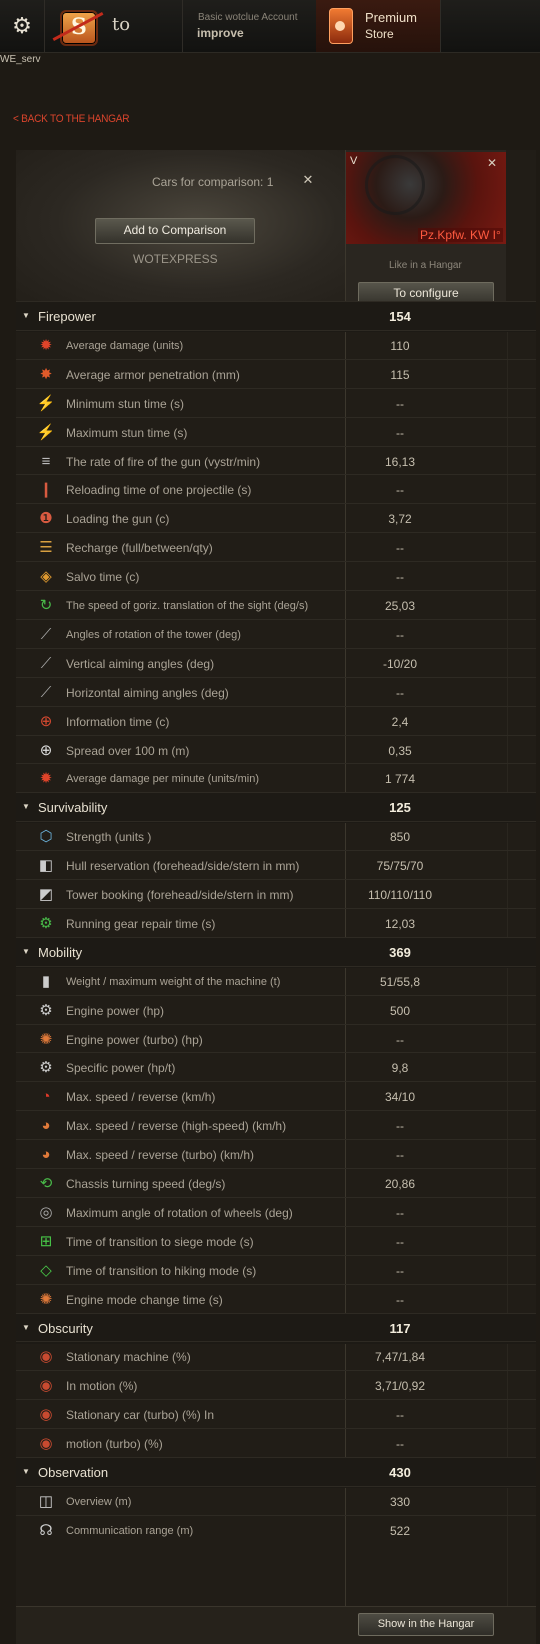  I want to click on section-score: 430, so click(400, 1472).